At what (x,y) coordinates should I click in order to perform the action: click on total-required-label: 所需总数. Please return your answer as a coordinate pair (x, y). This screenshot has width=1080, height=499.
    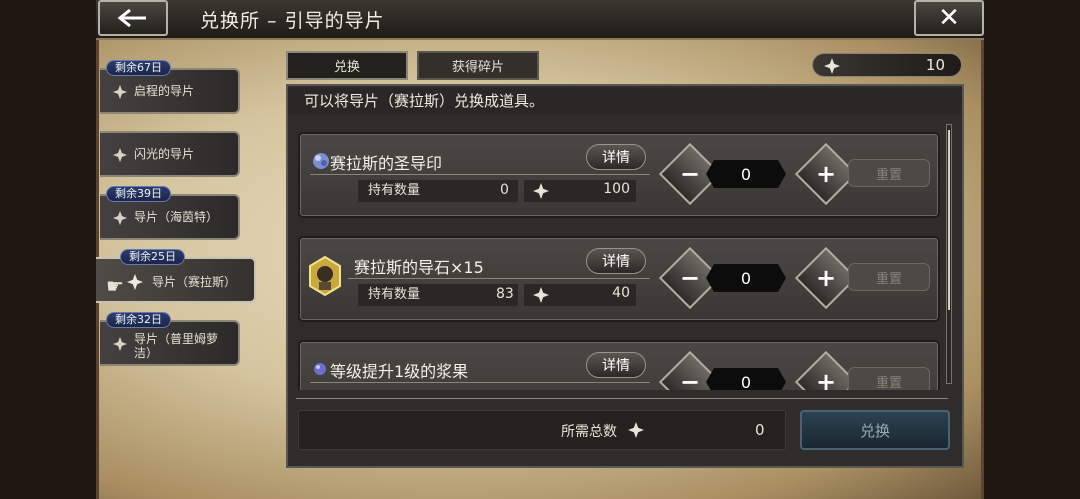
    Looking at the image, I should click on (589, 432).